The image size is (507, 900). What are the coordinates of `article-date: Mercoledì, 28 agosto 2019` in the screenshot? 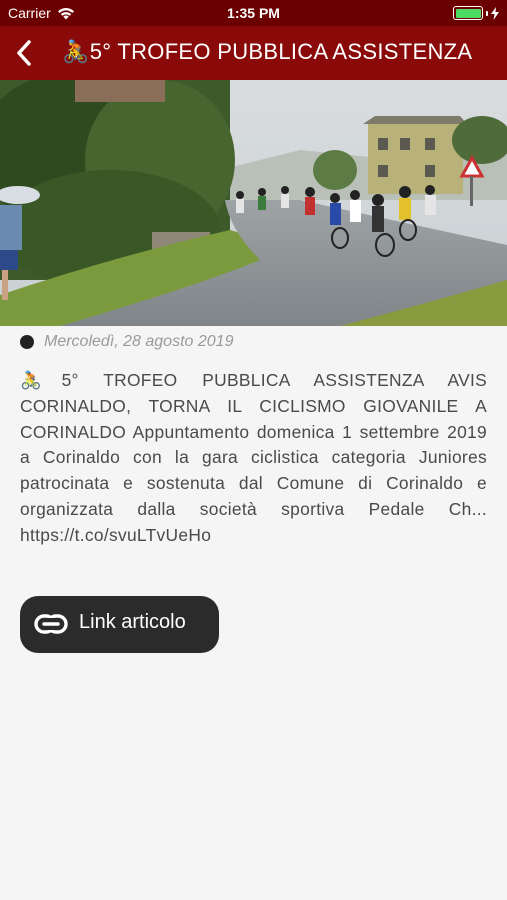 It's located at (139, 341).